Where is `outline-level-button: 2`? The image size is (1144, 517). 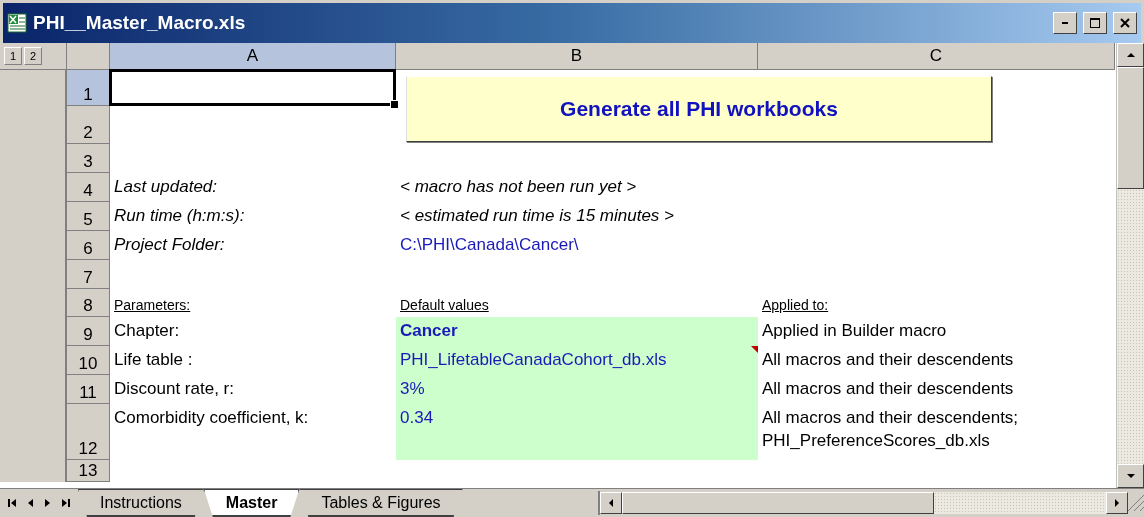
outline-level-button: 2 is located at coordinates (33, 56).